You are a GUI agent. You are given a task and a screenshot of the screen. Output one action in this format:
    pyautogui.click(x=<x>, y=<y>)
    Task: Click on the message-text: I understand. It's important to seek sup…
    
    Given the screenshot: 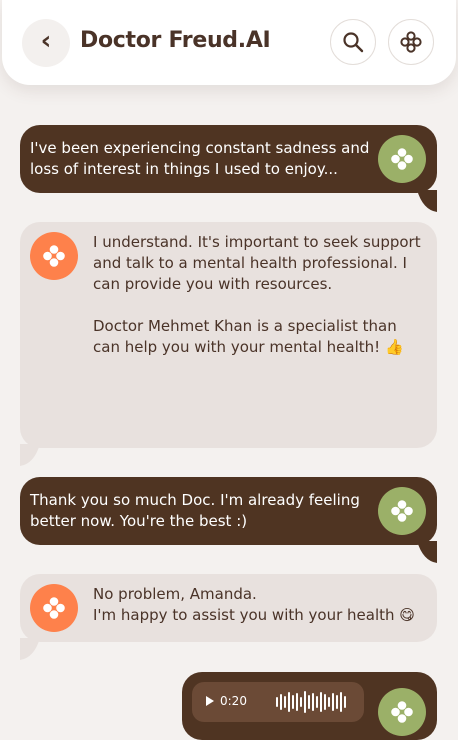 What is the action you would take?
    pyautogui.click(x=257, y=294)
    